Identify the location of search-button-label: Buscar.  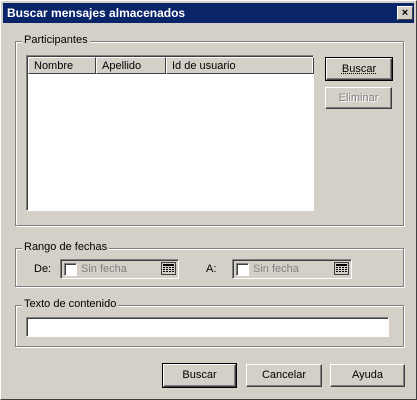
(199, 375).